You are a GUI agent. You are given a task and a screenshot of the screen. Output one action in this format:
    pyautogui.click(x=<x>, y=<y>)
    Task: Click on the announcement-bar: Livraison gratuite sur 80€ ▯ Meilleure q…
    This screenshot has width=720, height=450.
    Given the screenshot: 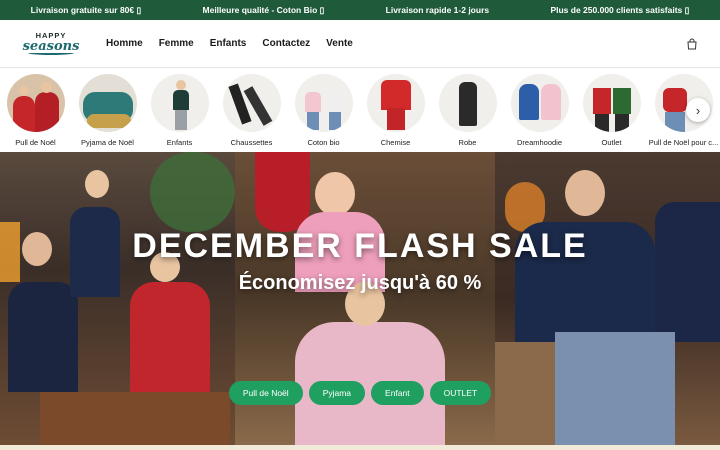 What is the action you would take?
    pyautogui.click(x=360, y=10)
    